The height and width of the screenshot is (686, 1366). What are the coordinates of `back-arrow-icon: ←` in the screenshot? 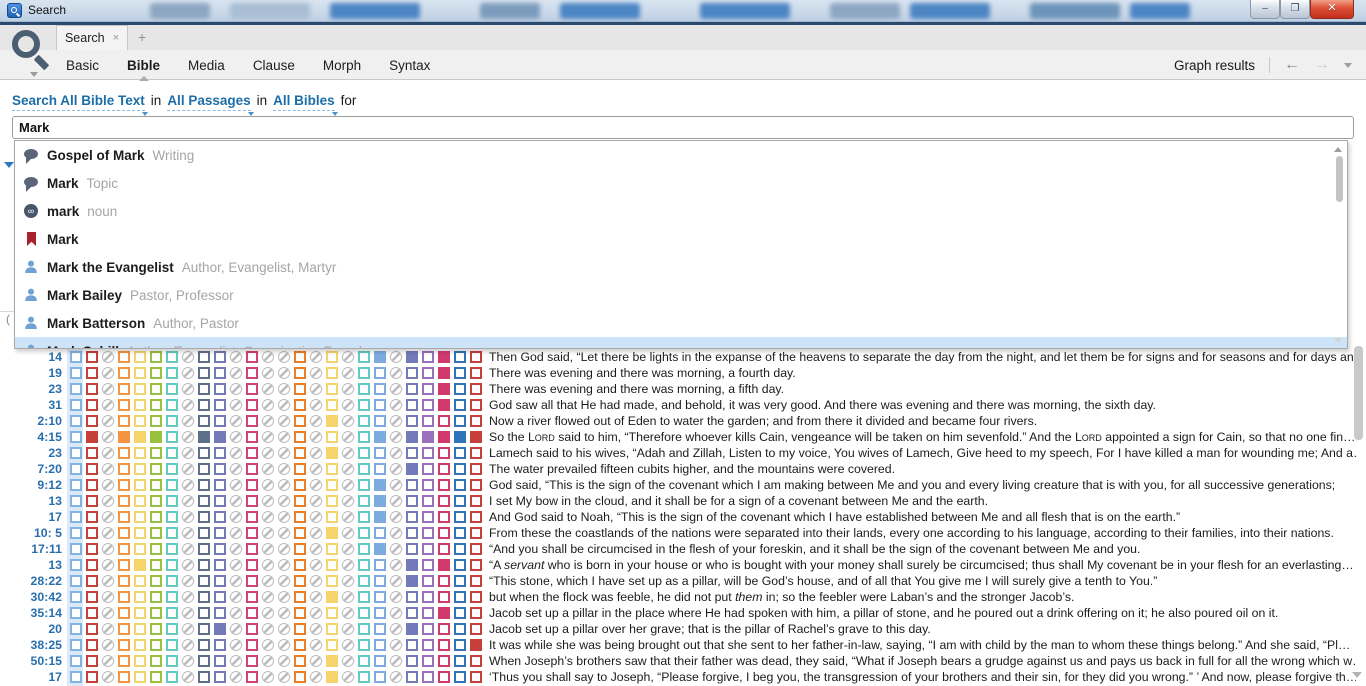 It's located at (1292, 65).